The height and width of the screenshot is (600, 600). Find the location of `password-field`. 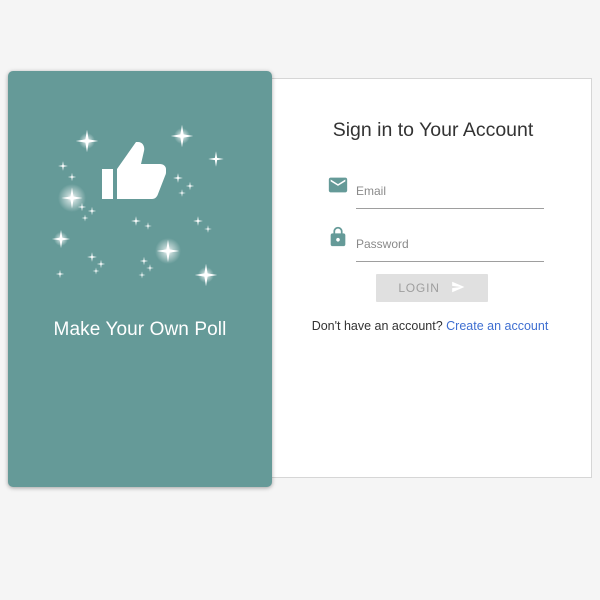

password-field is located at coordinates (450, 244).